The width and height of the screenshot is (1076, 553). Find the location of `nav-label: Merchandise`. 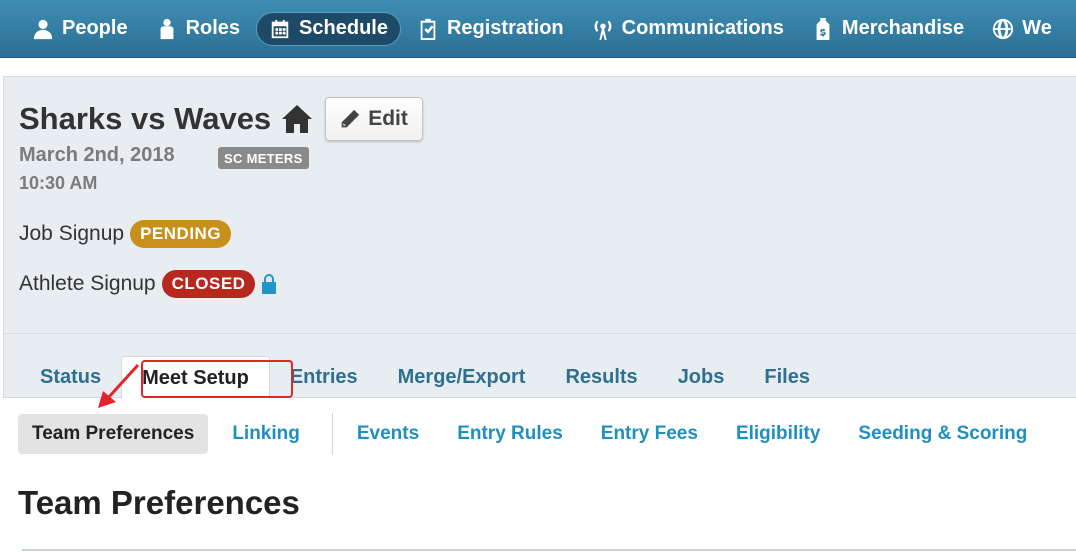

nav-label: Merchandise is located at coordinates (903, 28).